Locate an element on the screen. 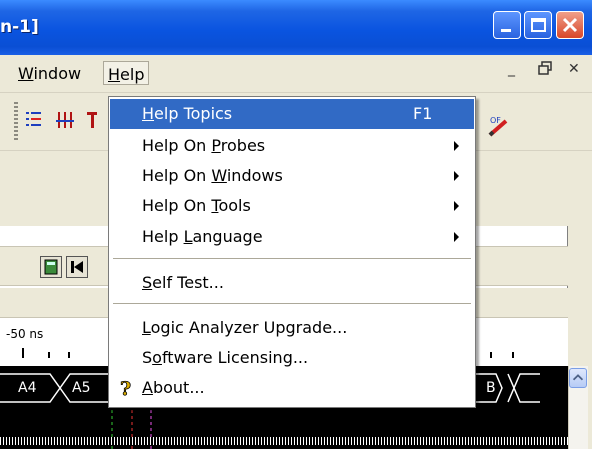  shortcut-label: F1 is located at coordinates (423, 113).